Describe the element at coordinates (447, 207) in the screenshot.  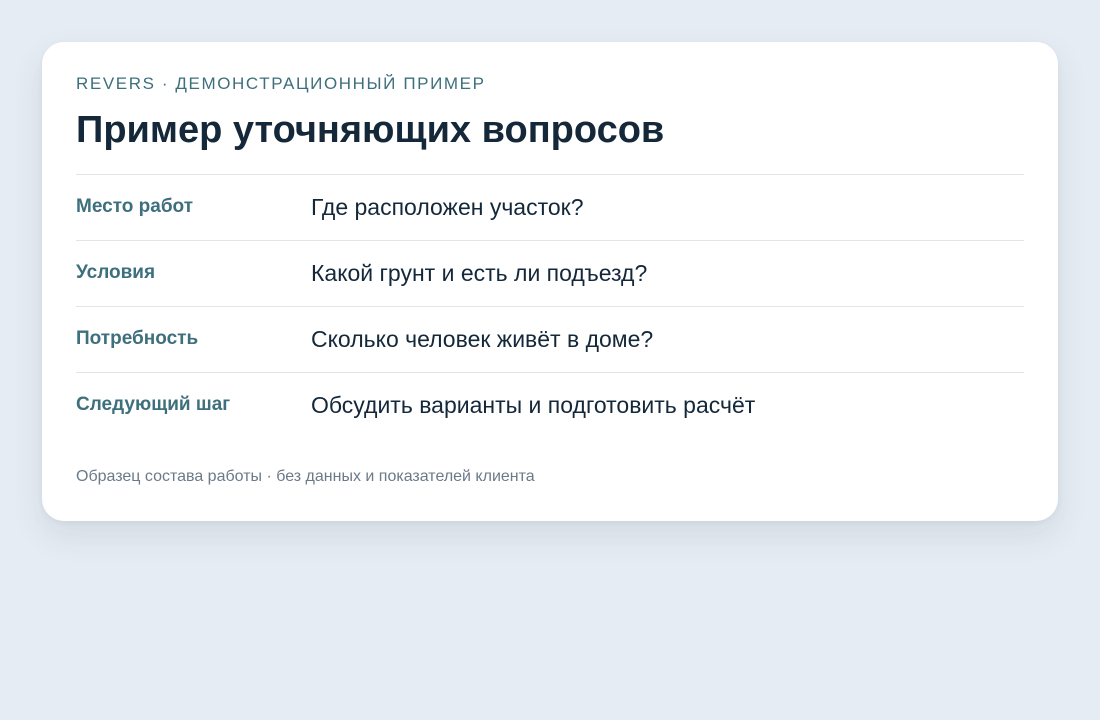
I see `row-question: Где расположен участок?` at that location.